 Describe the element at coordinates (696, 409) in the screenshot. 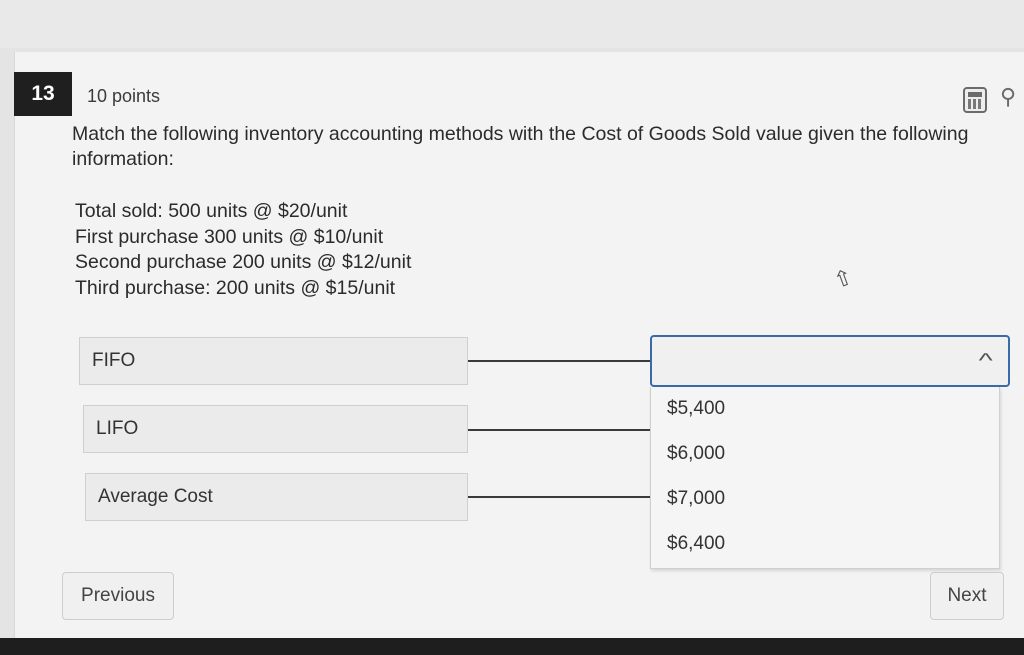

I see `dropdown-option: $5,400` at that location.